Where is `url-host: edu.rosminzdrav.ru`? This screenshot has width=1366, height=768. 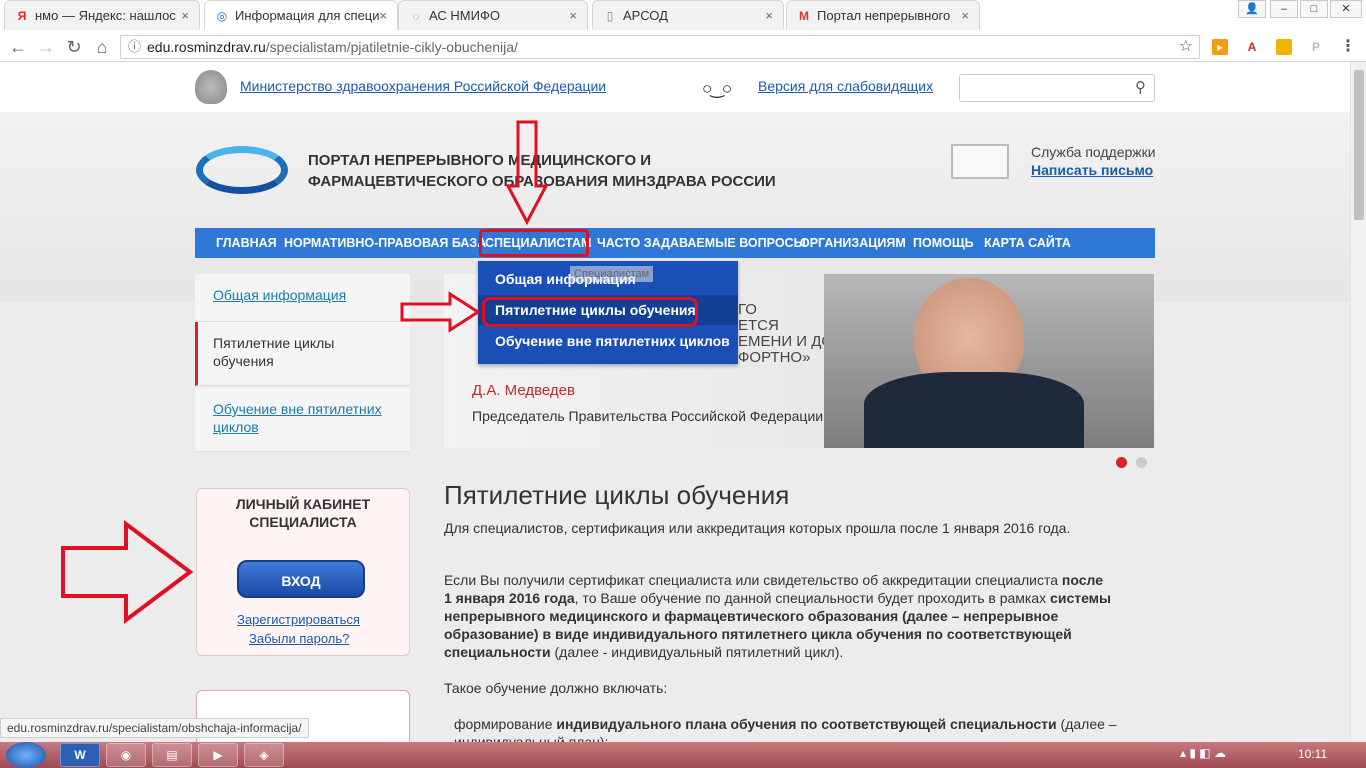 url-host: edu.rosminzdrav.ru is located at coordinates (206, 47).